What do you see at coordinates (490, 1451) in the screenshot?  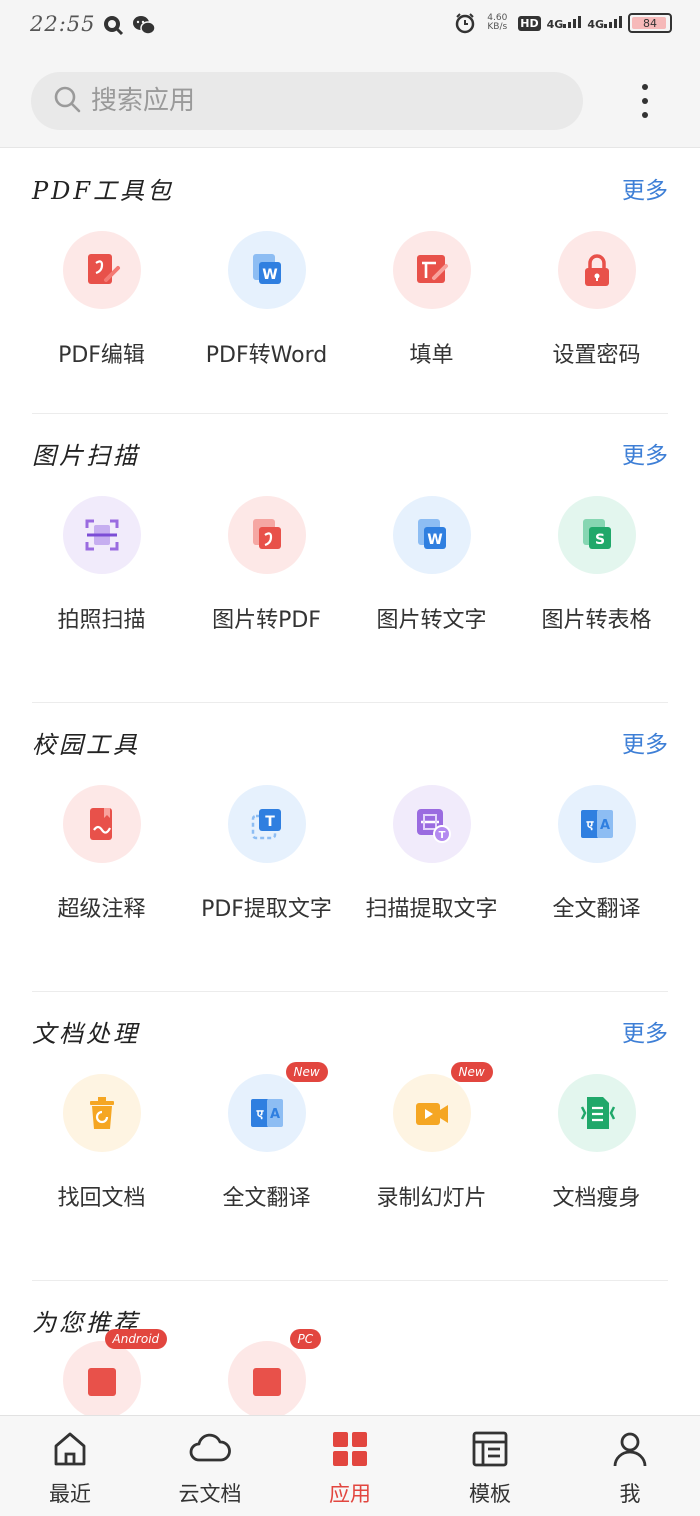 I see `template-icon` at bounding box center [490, 1451].